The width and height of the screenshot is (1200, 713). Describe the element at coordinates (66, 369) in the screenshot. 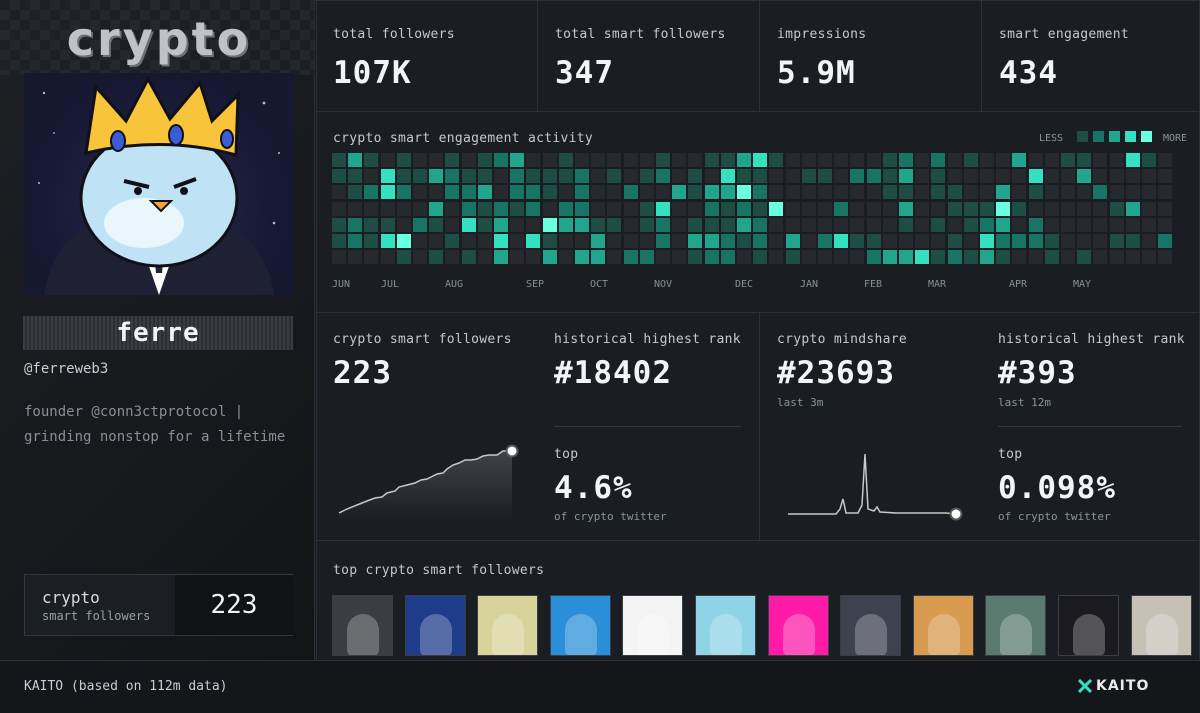

I see `profile-handle: @ferreweb3` at that location.